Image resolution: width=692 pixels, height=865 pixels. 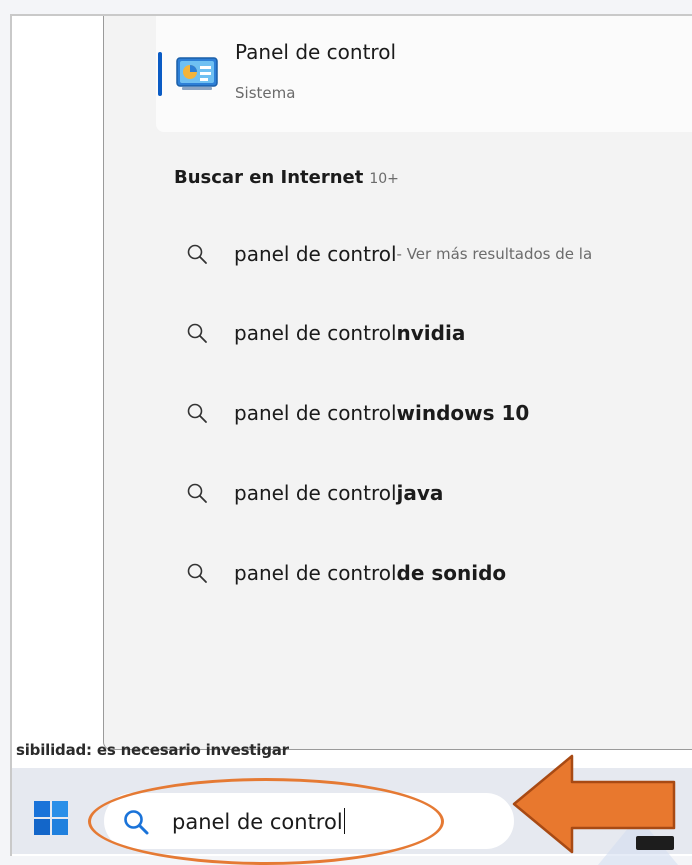 What do you see at coordinates (266, 821) in the screenshot?
I see `highlight-oval` at bounding box center [266, 821].